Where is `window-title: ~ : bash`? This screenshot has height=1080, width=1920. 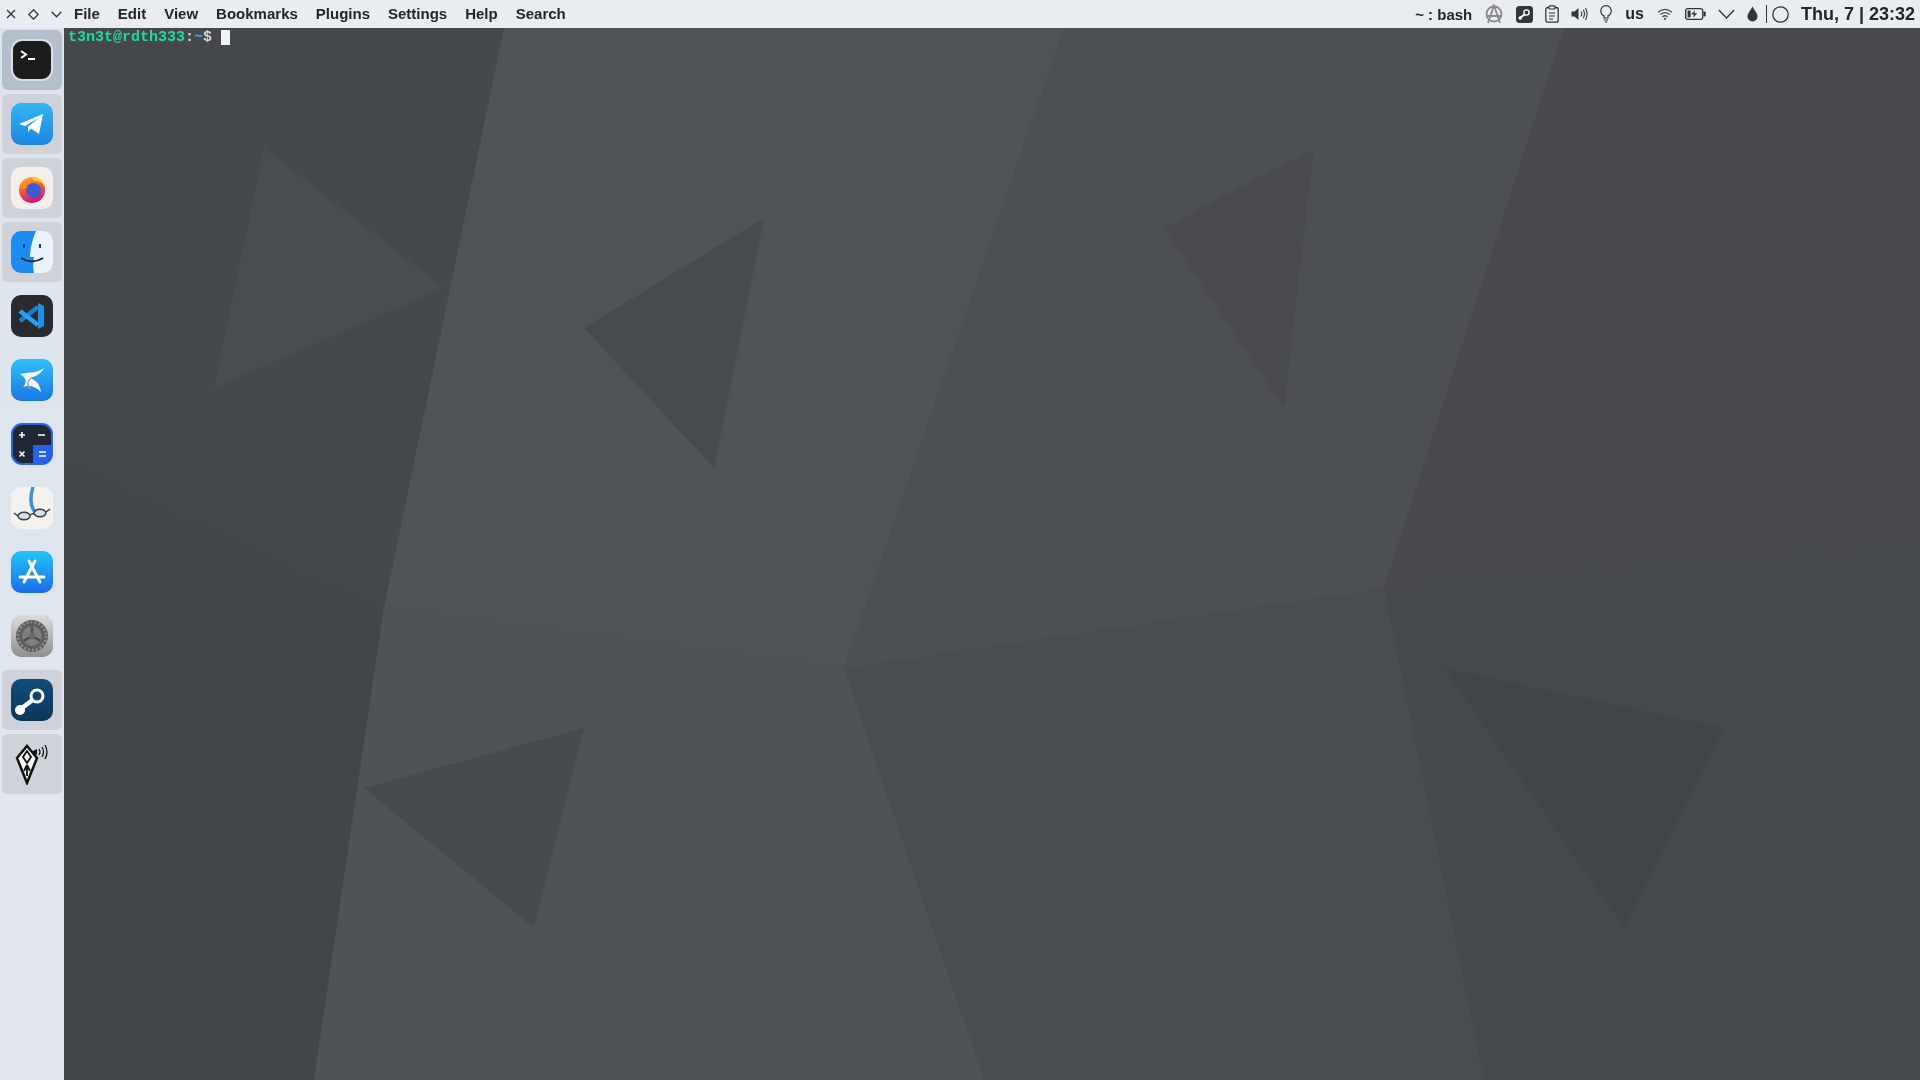 window-title: ~ : bash is located at coordinates (1444, 14).